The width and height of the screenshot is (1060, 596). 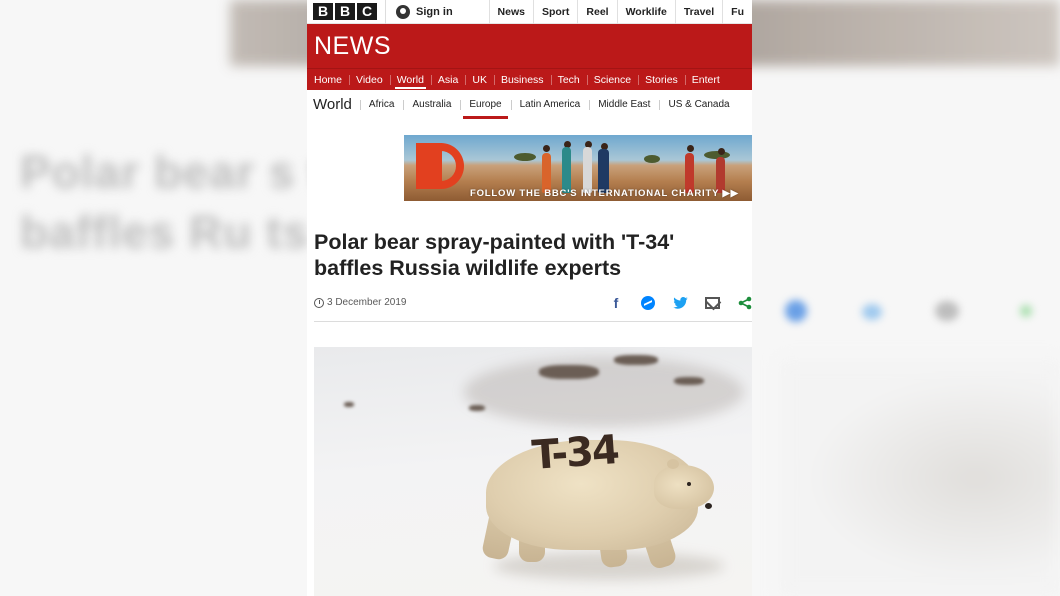 What do you see at coordinates (872, 312) in the screenshot?
I see `blurred-twitter-icon` at bounding box center [872, 312].